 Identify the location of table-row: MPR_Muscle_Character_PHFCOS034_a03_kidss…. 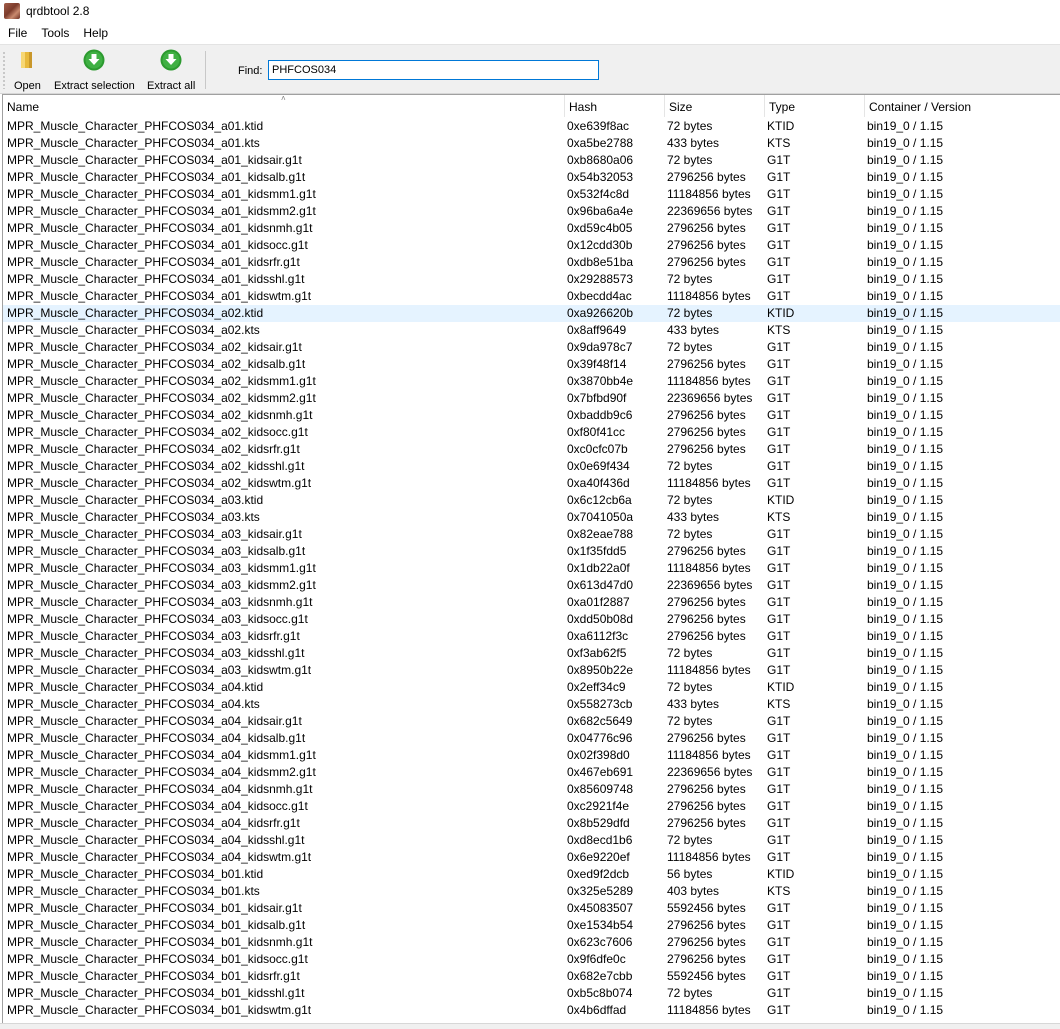
(531, 653).